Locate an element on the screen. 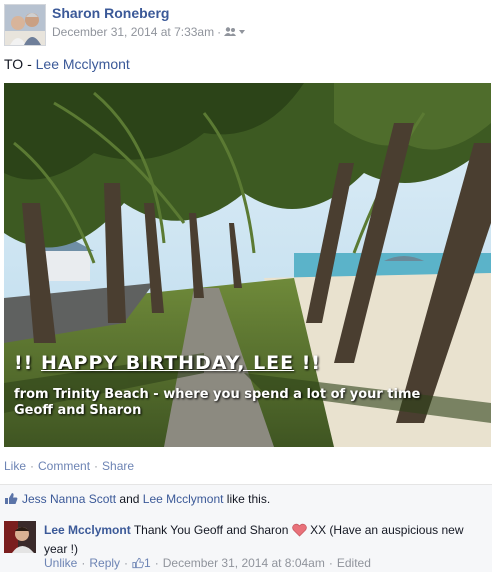 This screenshot has height=572, width=492. unlike-button: Unlike is located at coordinates (60, 563).